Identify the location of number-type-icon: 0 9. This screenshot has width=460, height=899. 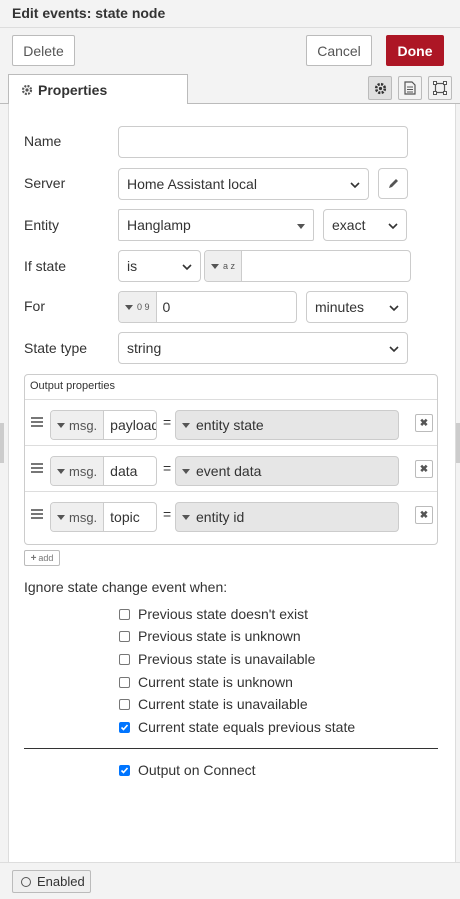
(143, 306).